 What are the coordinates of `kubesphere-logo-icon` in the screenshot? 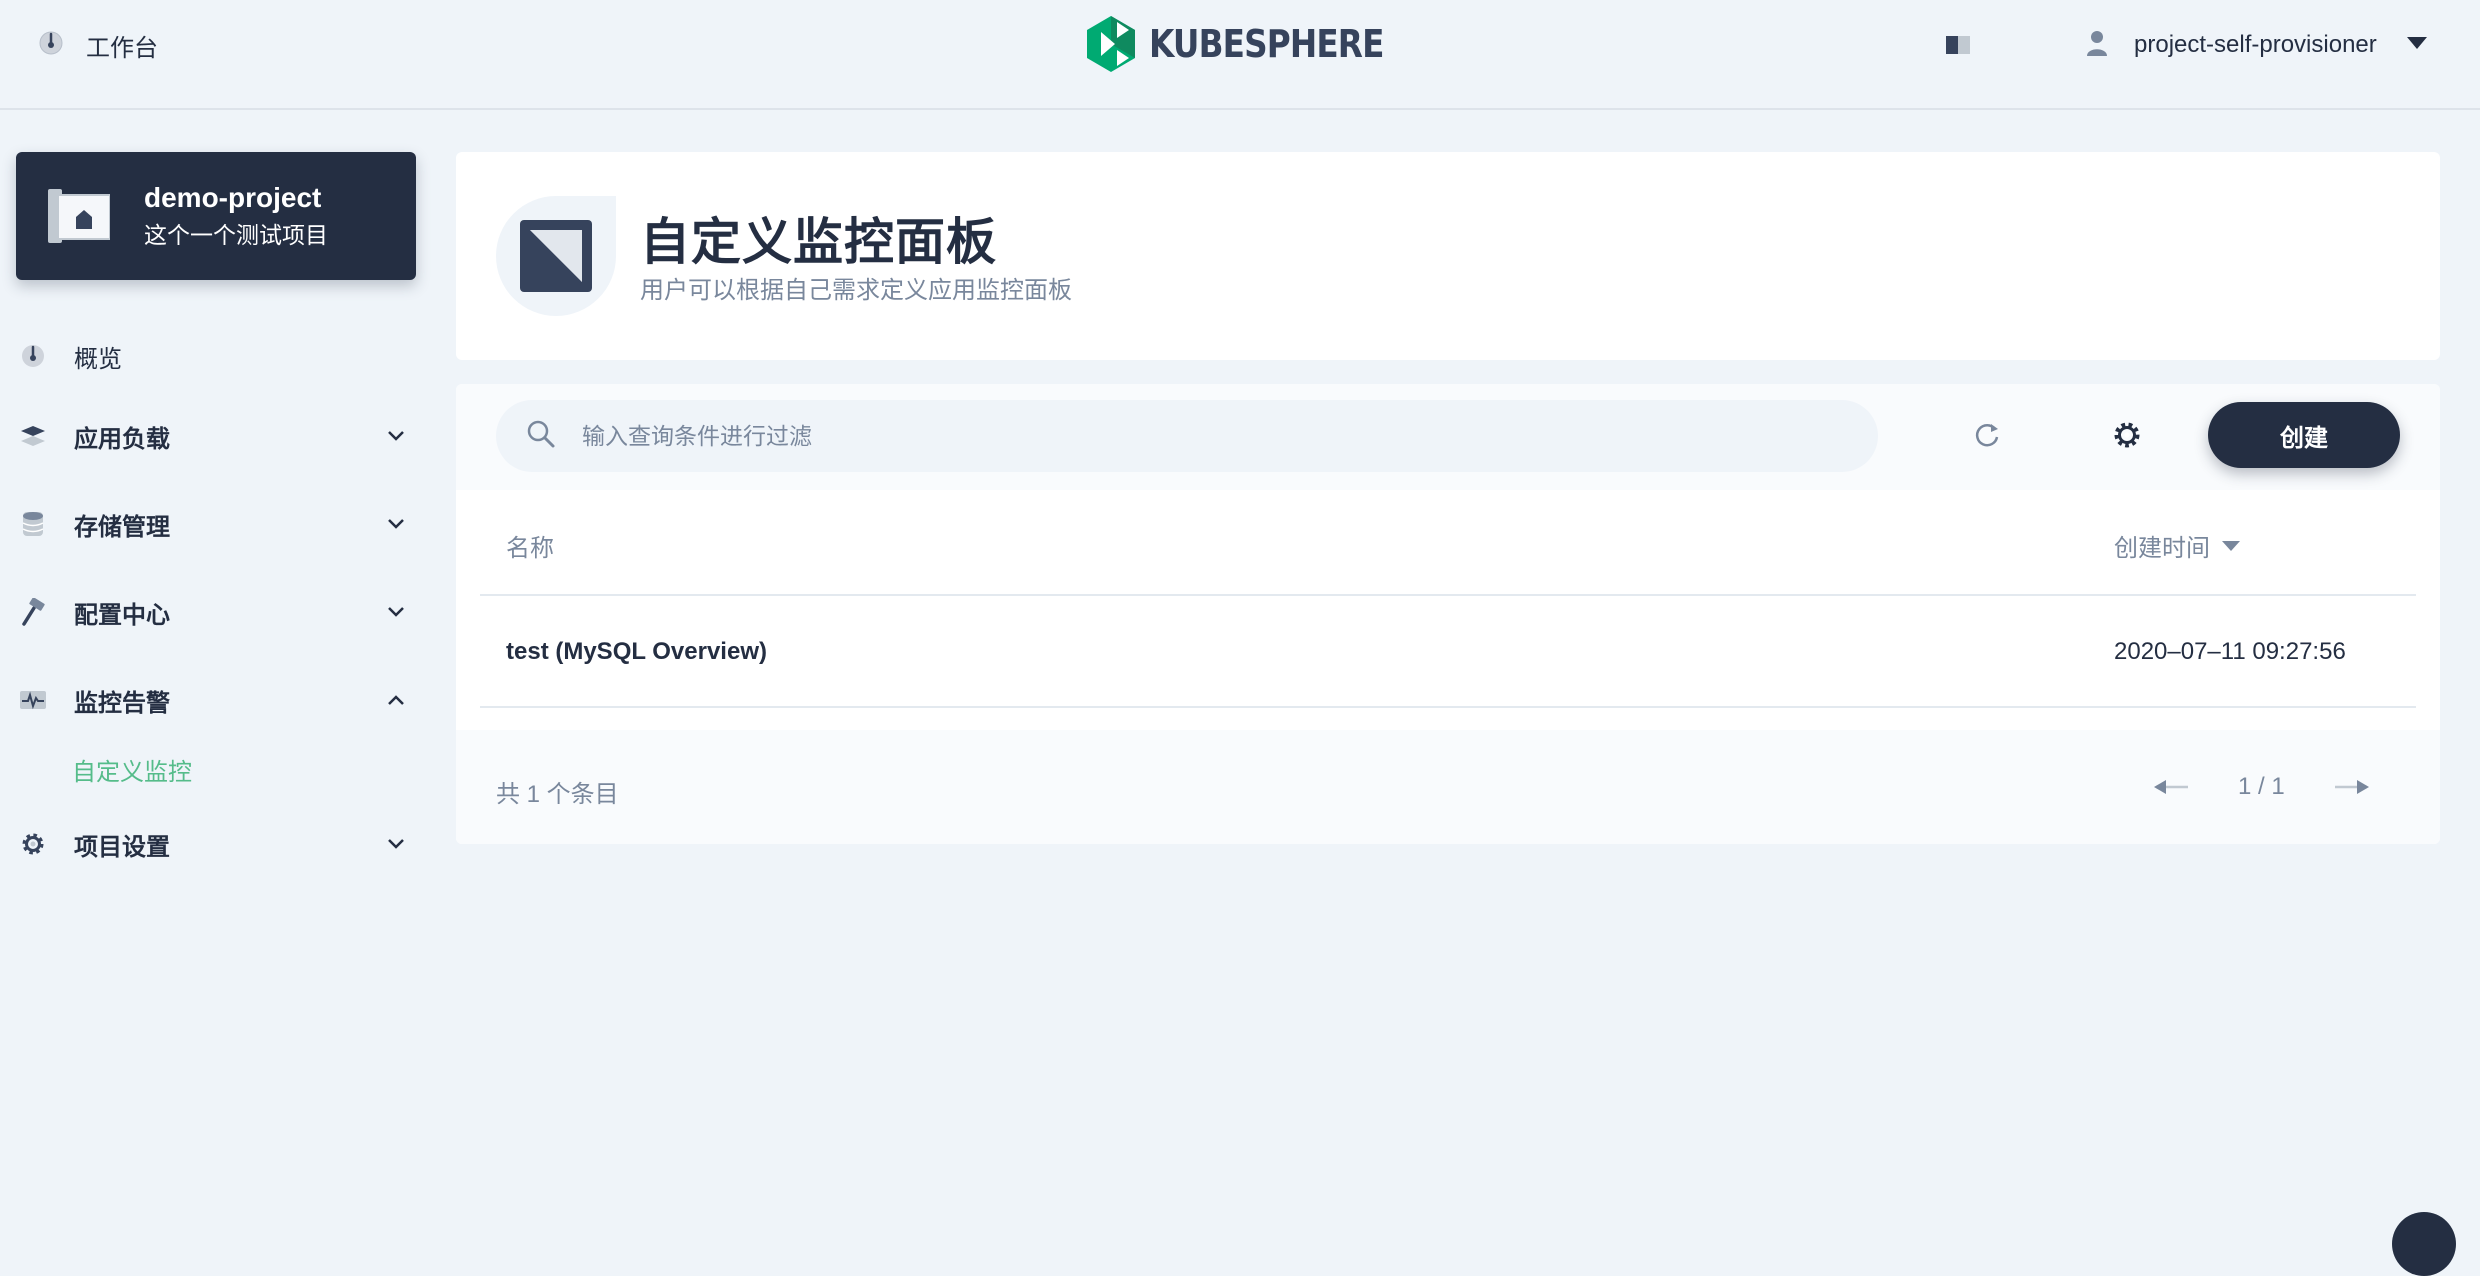 It's located at (1111, 44).